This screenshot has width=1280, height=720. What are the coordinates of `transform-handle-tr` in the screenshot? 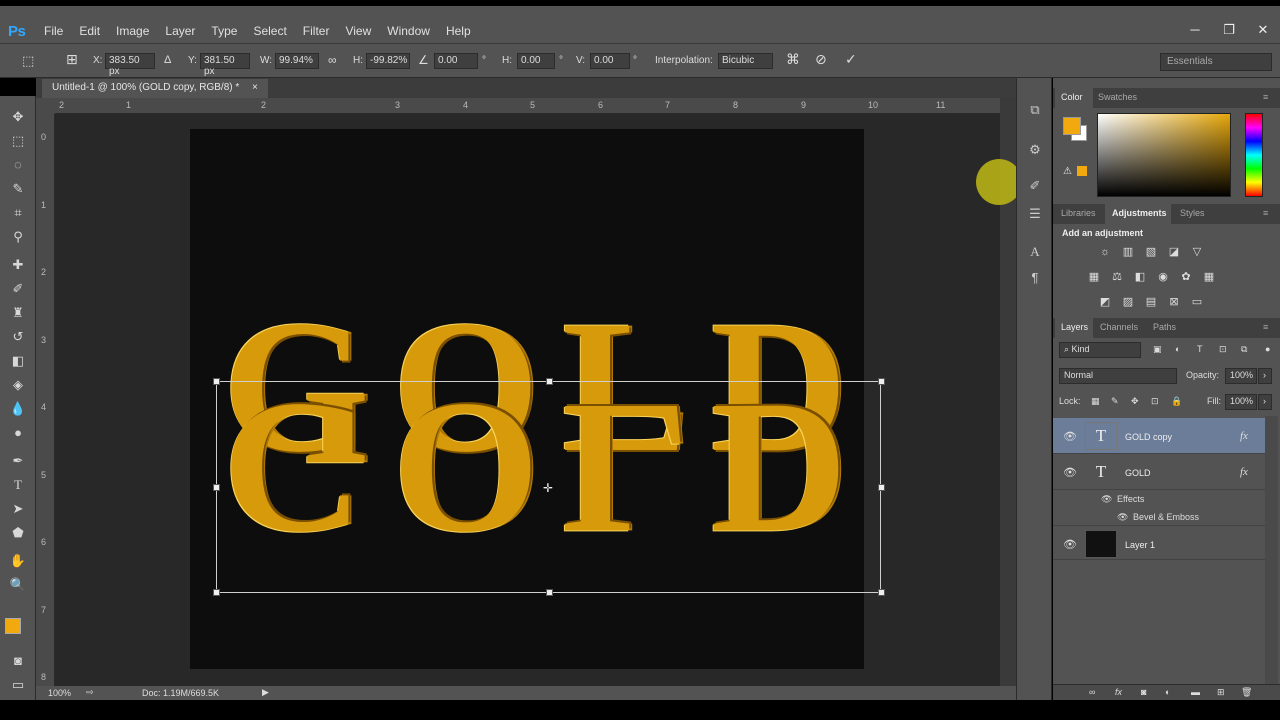 It's located at (881, 381).